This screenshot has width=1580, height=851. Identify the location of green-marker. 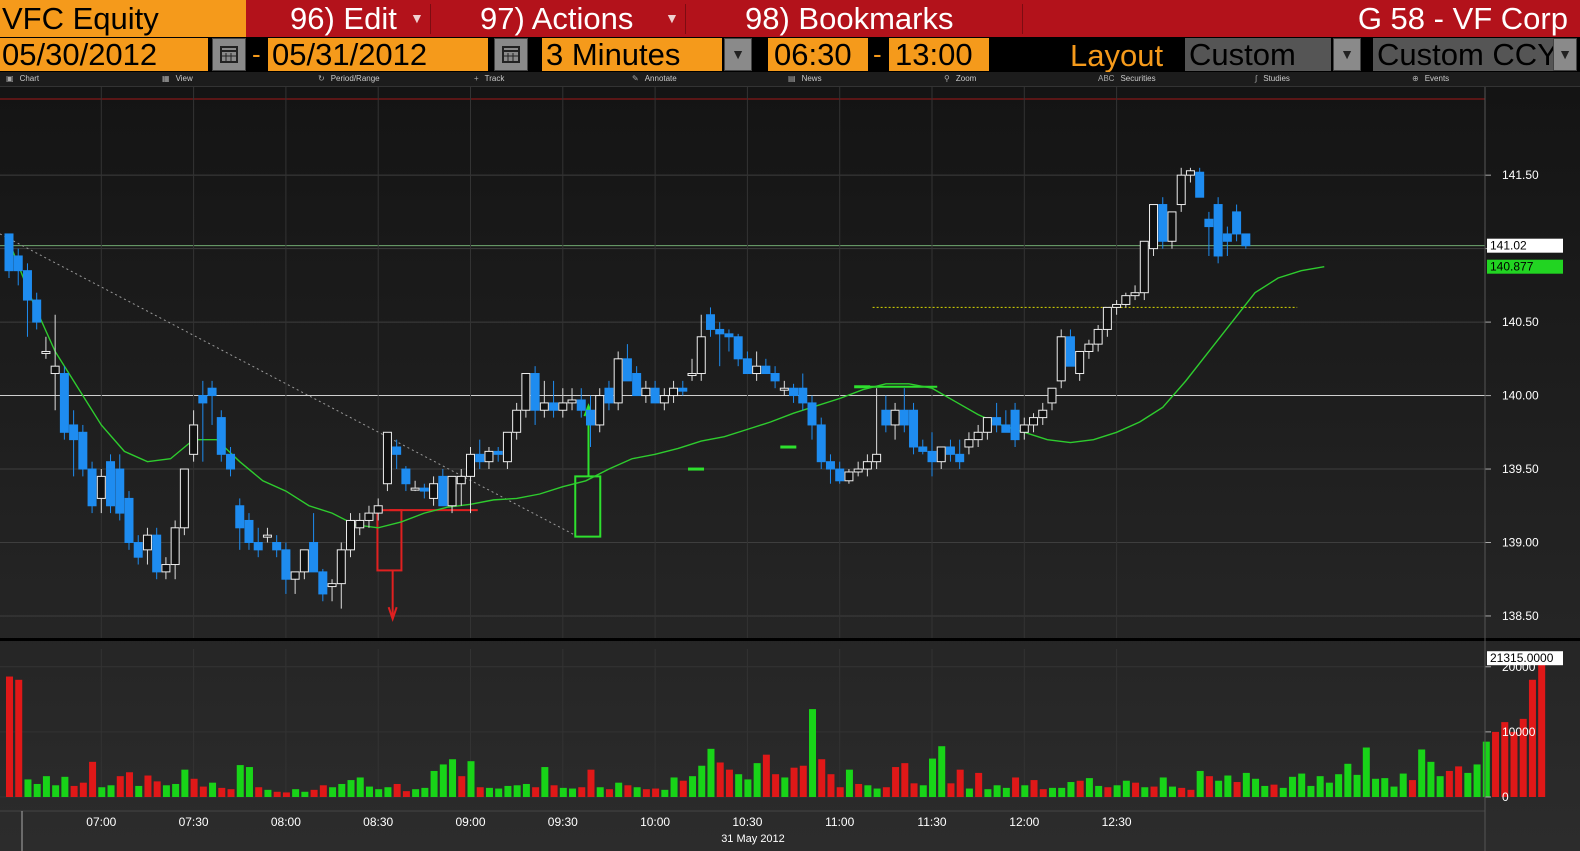
(788, 447).